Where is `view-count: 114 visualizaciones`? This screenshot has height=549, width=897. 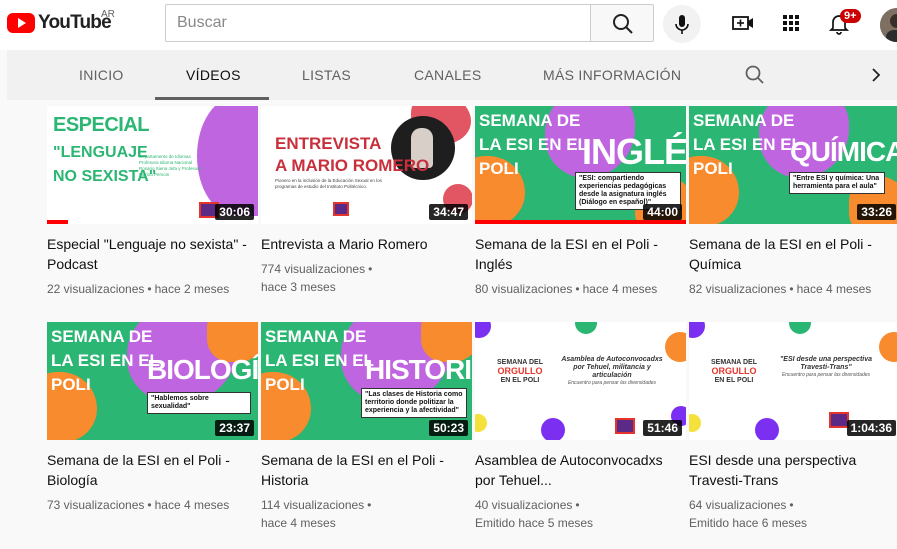
view-count: 114 visualizaciones is located at coordinates (313, 505).